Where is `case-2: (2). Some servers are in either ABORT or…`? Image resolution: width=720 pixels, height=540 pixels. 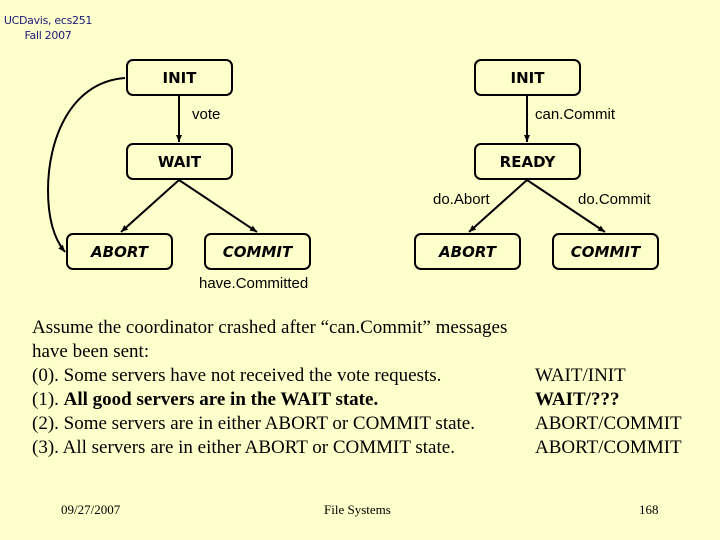
case-2: (2). Some servers are in either ABORT or… is located at coordinates (269, 424).